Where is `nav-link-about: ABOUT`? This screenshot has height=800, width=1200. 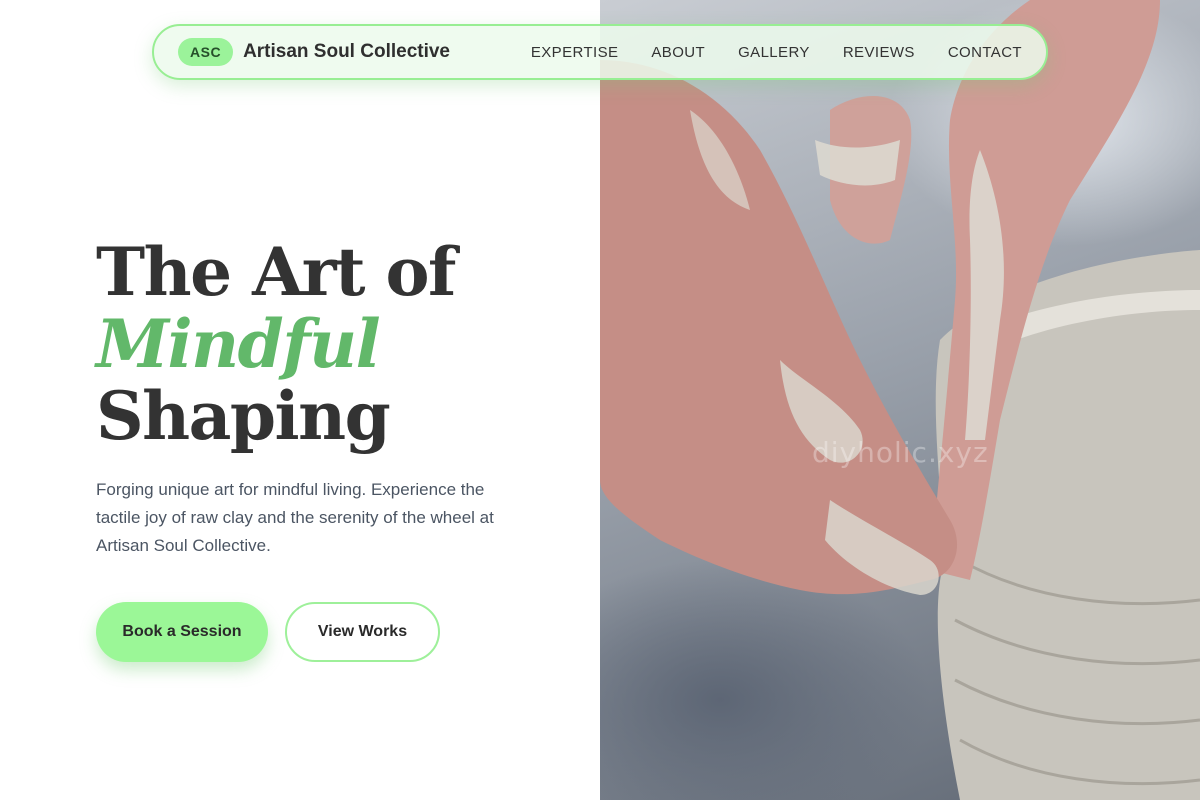
nav-link-about: ABOUT is located at coordinates (678, 52).